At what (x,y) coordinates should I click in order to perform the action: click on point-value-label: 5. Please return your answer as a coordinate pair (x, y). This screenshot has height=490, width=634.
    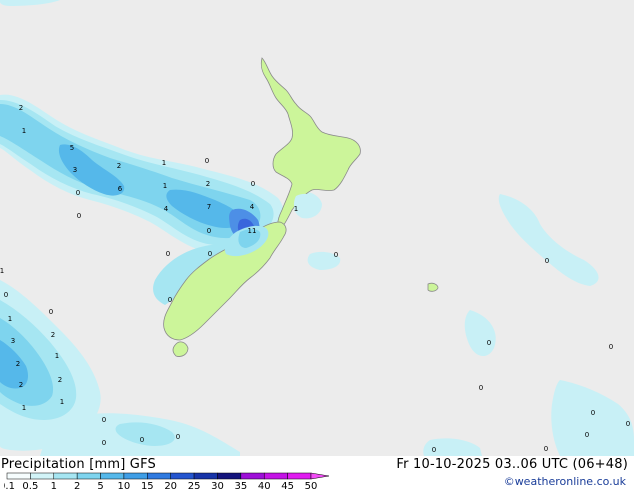
    Looking at the image, I should click on (72, 148).